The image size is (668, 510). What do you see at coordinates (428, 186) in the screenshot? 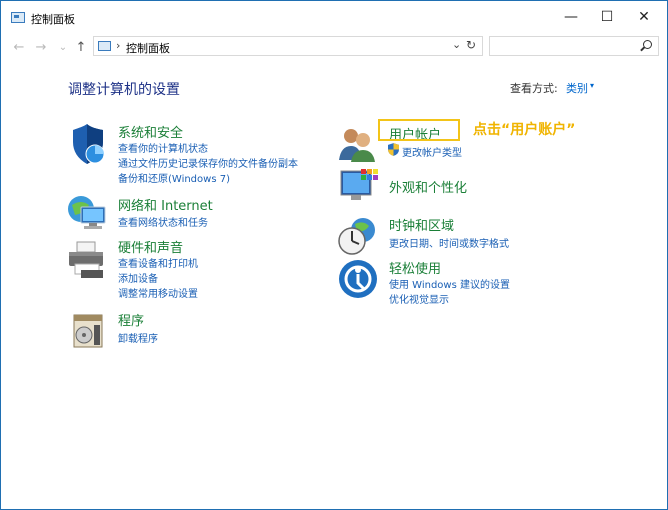
I see `category-title-appearance: 外观和个性化` at bounding box center [428, 186].